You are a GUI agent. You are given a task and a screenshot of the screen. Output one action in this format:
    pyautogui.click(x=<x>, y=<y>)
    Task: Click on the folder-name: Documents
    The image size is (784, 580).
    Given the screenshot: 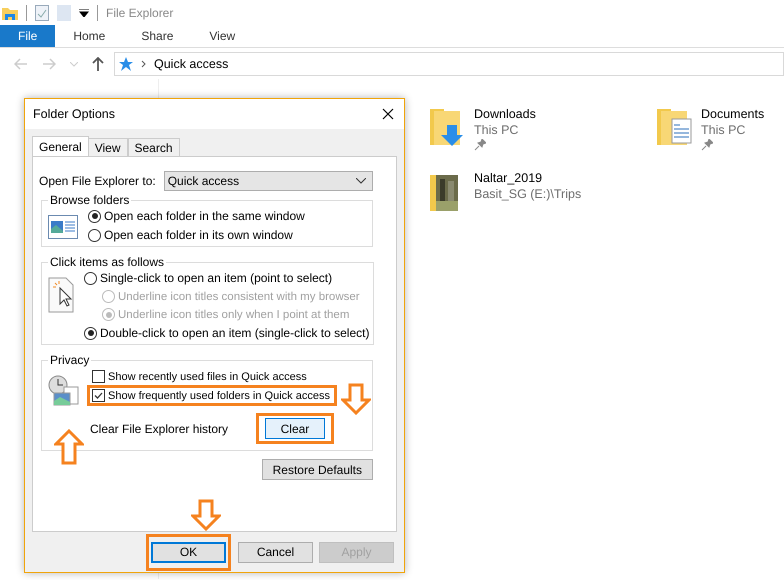 What is the action you would take?
    pyautogui.click(x=732, y=114)
    